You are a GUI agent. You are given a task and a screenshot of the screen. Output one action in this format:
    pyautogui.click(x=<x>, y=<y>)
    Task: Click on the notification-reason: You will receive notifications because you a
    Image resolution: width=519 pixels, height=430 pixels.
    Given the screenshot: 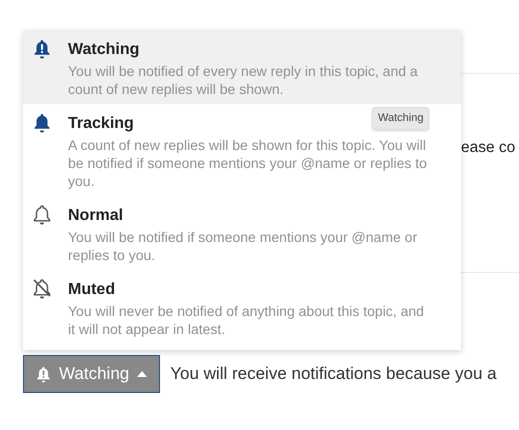 What is the action you would take?
    pyautogui.click(x=333, y=374)
    